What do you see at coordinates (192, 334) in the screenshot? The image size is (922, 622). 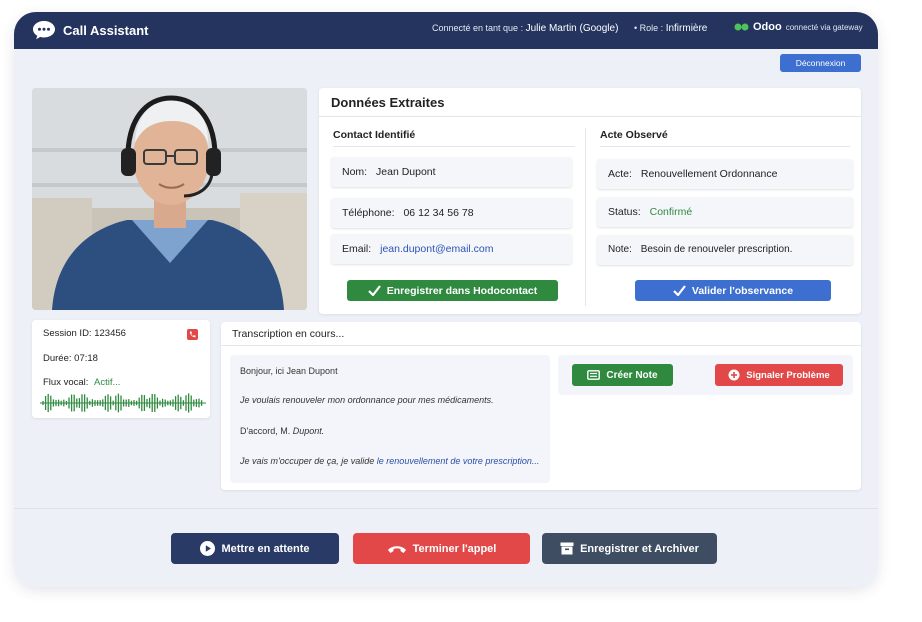 I see `phone-icon` at bounding box center [192, 334].